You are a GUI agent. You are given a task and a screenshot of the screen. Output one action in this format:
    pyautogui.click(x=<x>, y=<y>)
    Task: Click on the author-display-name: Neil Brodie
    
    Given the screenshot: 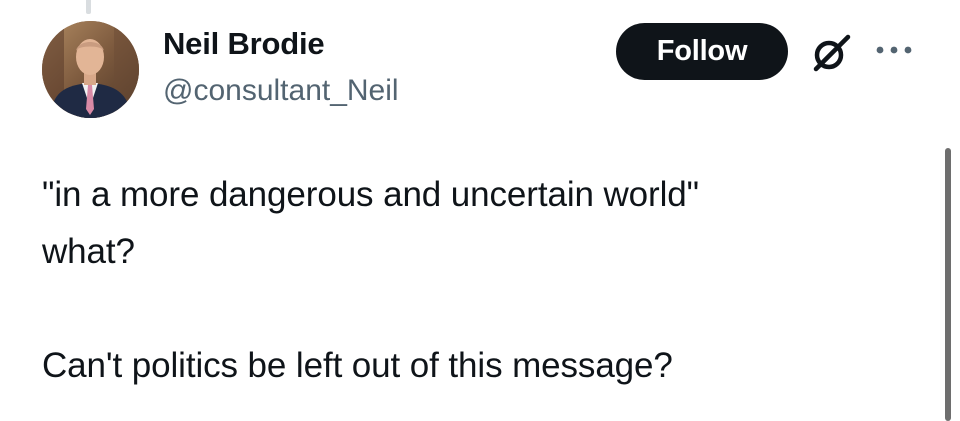 What is the action you would take?
    pyautogui.click(x=244, y=44)
    